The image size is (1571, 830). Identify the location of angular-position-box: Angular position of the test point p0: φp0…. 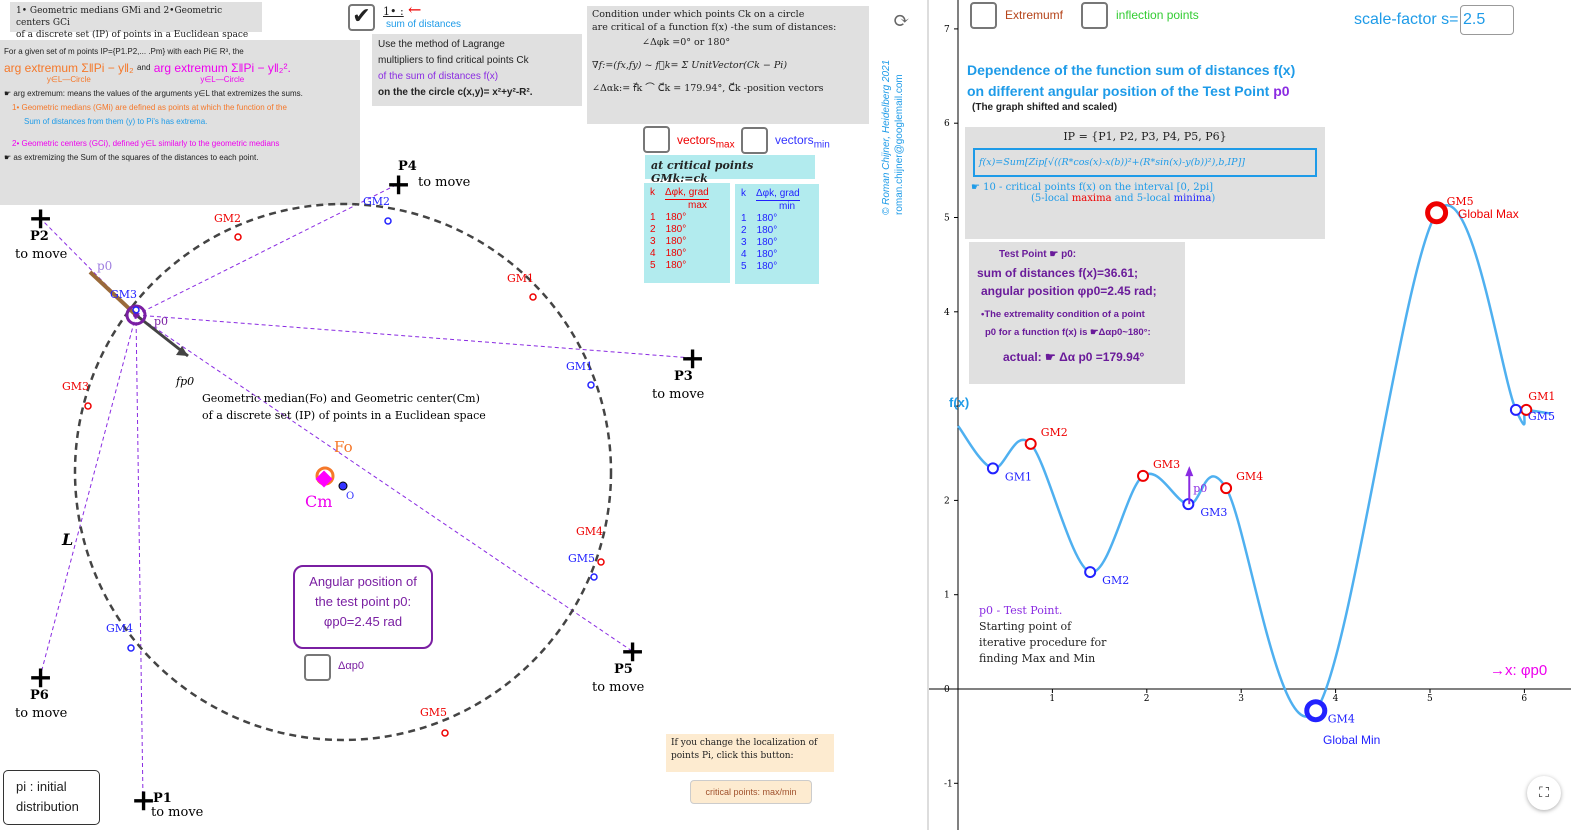
(363, 607).